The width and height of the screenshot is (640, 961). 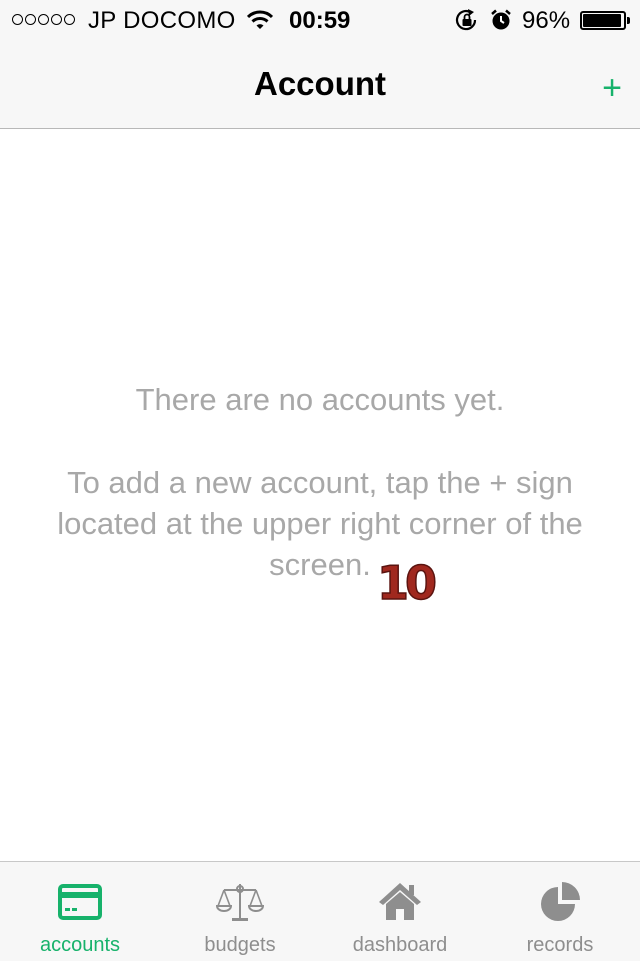 I want to click on rotation-lock-icon, so click(x=467, y=23).